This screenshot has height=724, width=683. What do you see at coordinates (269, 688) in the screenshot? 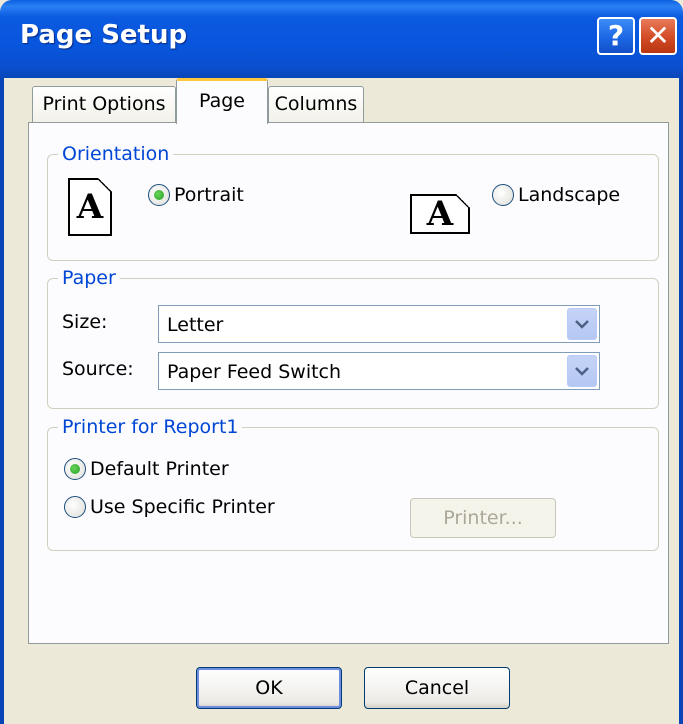
I see `ok-button: OK` at bounding box center [269, 688].